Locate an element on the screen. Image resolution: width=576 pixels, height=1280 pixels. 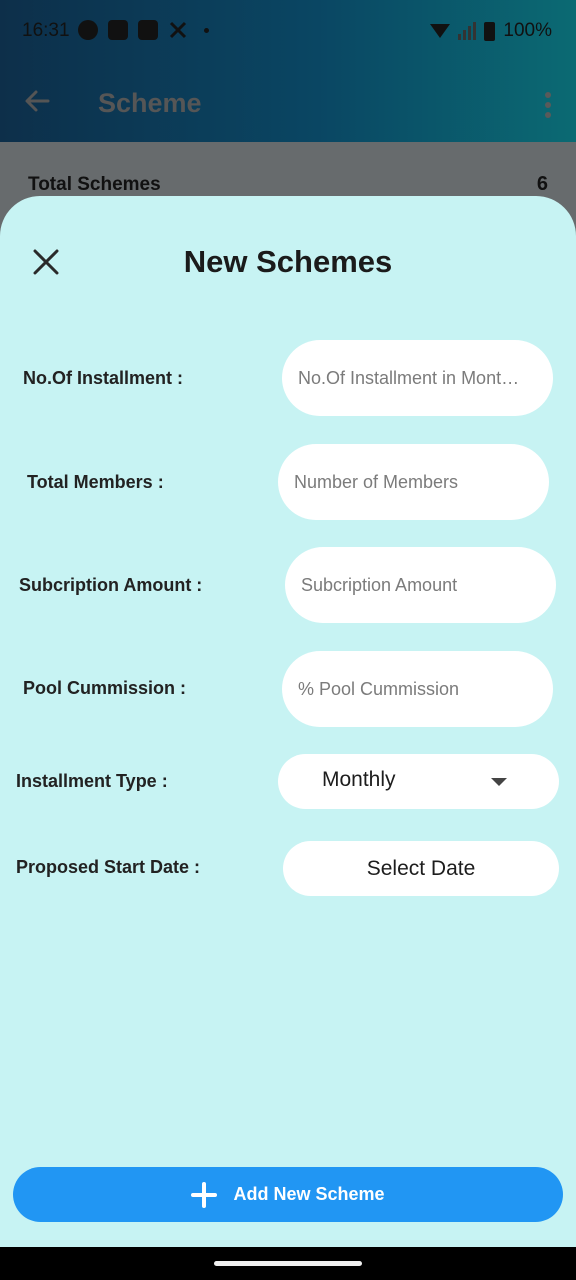
commission-input is located at coordinates (418, 689).